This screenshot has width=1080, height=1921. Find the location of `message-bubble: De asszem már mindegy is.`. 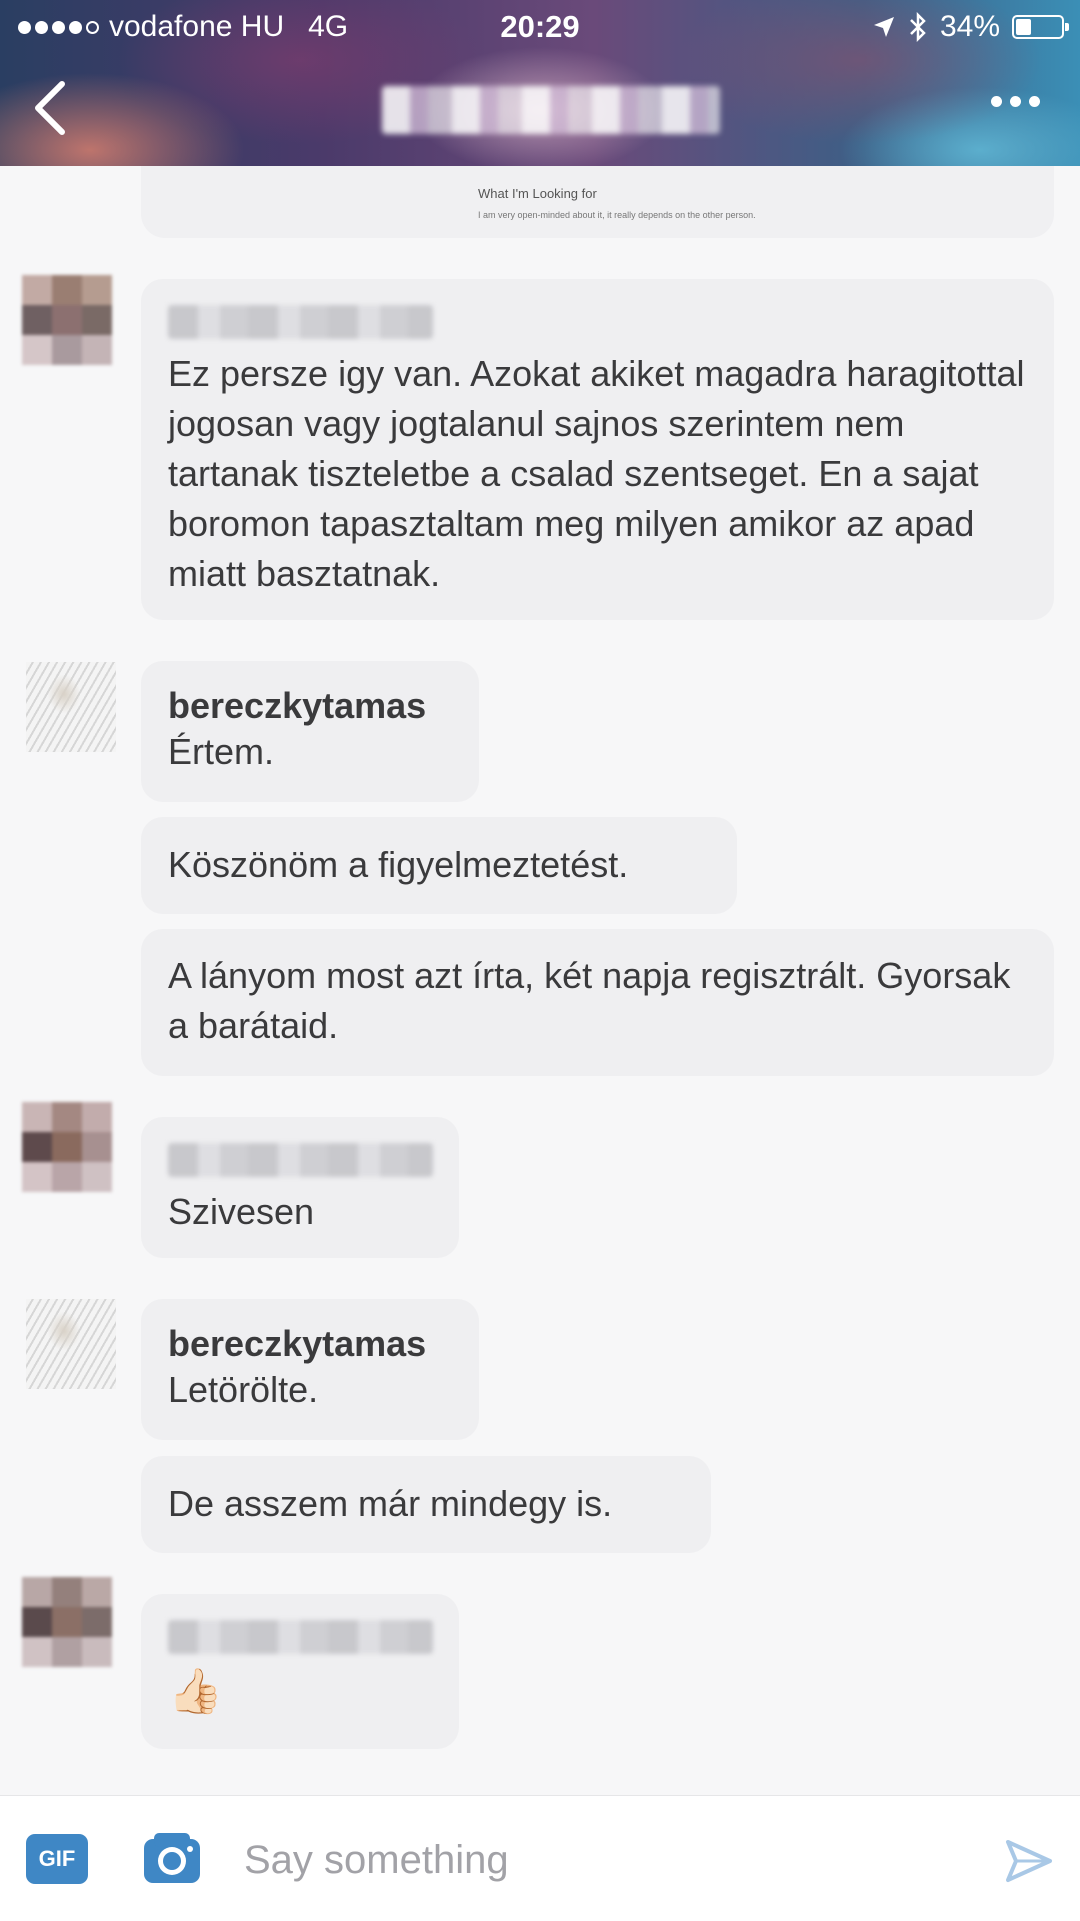

message-bubble: De asszem már mindegy is. is located at coordinates (426, 1504).